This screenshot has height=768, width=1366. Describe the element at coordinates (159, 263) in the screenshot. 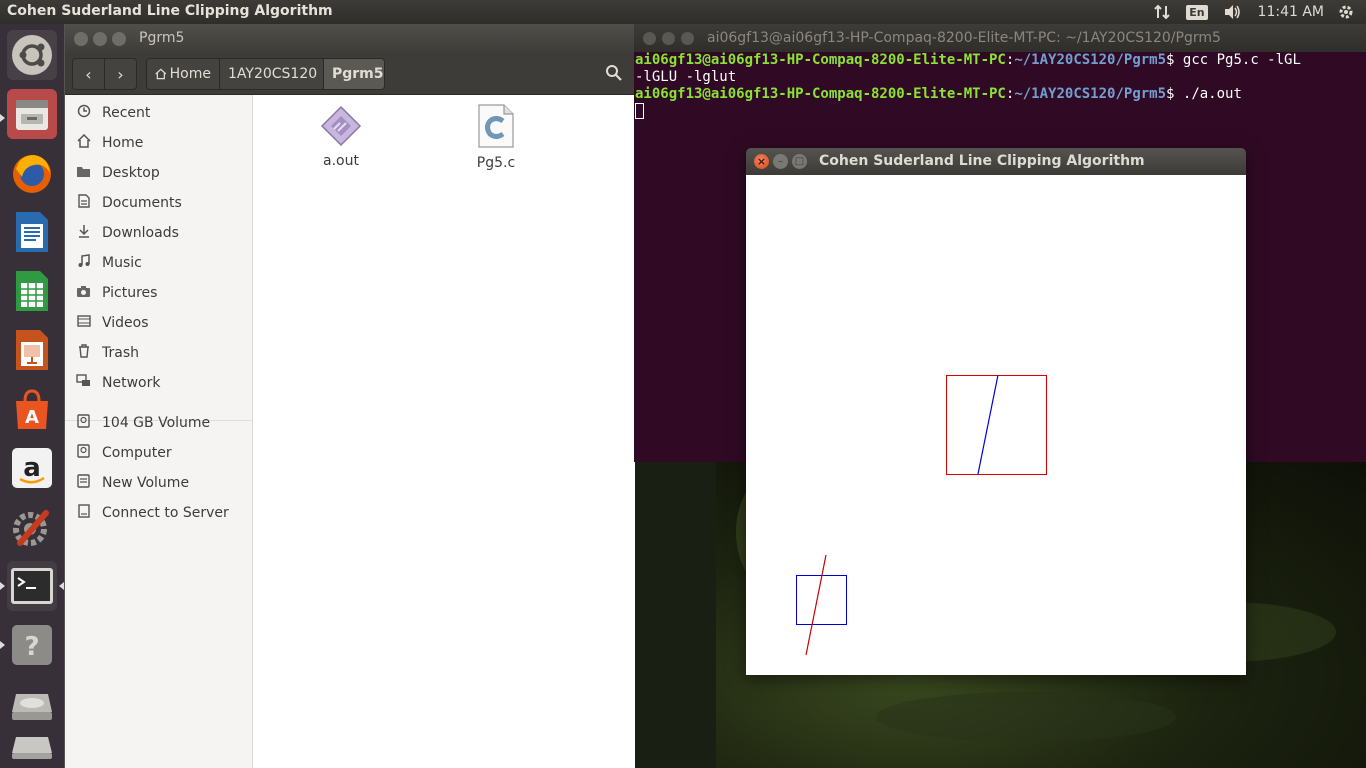

I see `sidebar-item-music: Music` at that location.